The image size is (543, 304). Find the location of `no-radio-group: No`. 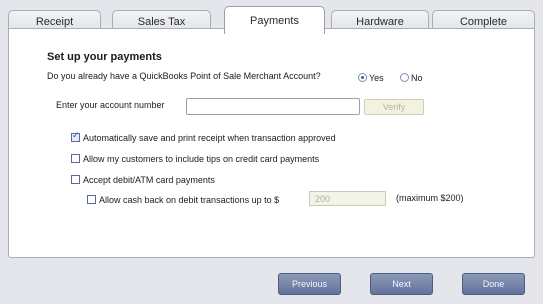

no-radio-group: No is located at coordinates (411, 78).